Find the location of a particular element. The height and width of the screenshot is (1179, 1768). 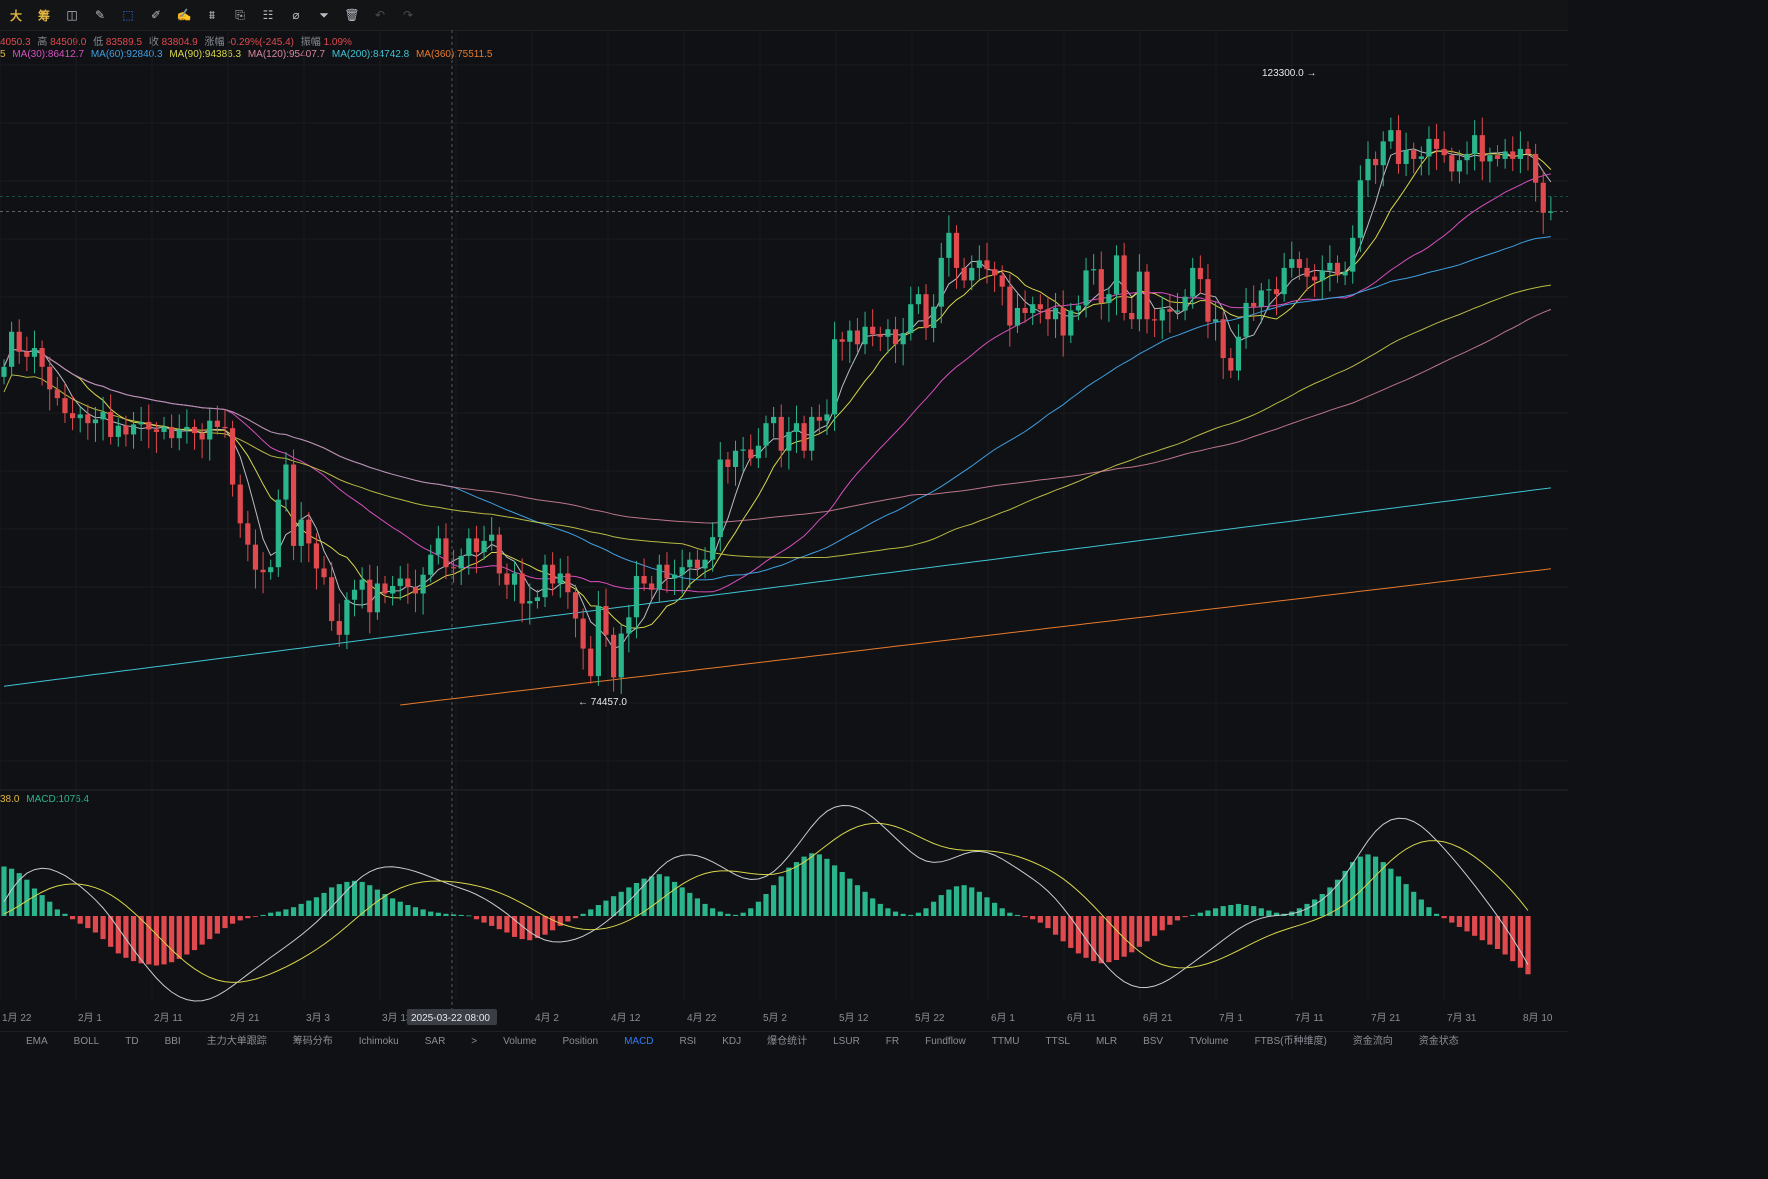

eraser-icon: ⌀ is located at coordinates (296, 15).